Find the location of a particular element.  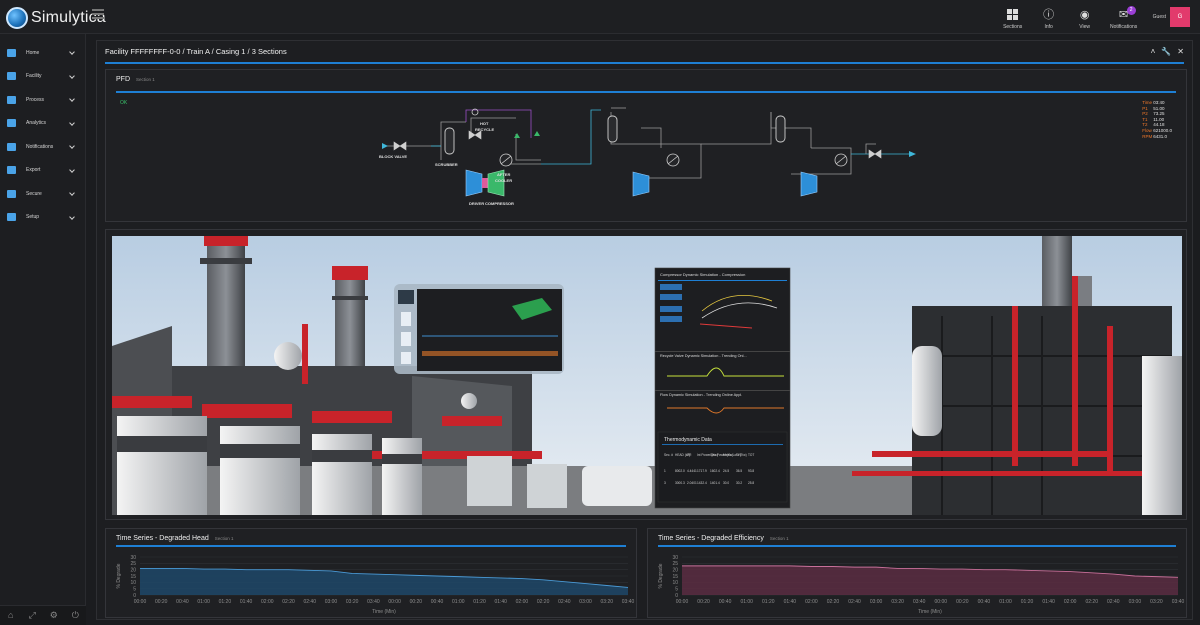

sidebar-item-label: Home is located at coordinates (33, 52).